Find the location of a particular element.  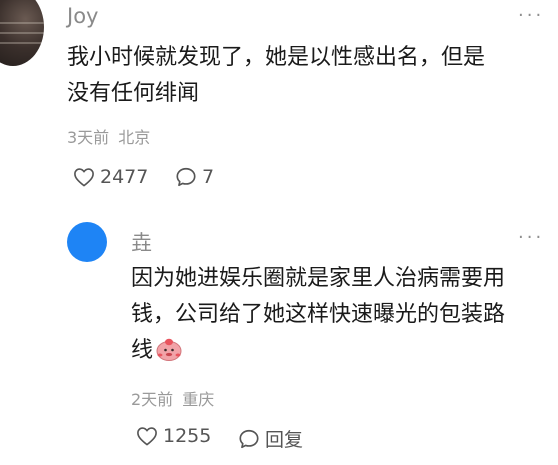

comment-meta: 3天前 北京 is located at coordinates (108, 136).